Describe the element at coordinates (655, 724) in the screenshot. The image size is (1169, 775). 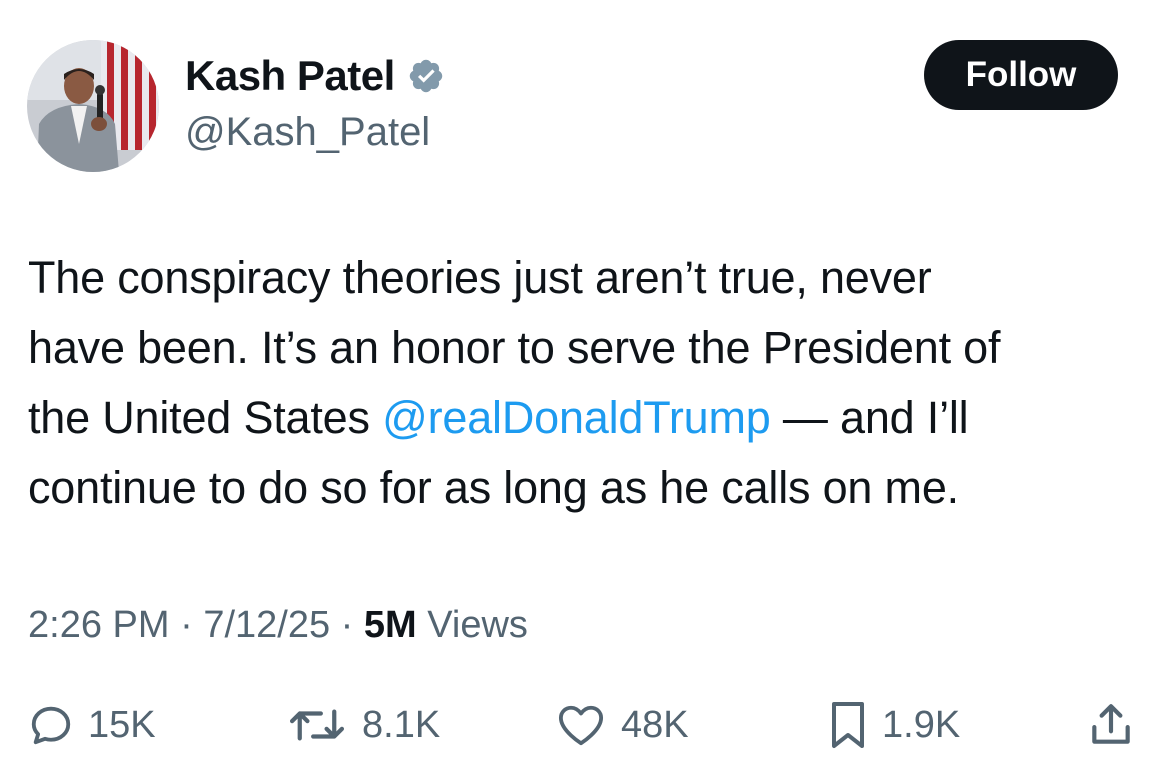
I see `like-count: 48K` at that location.